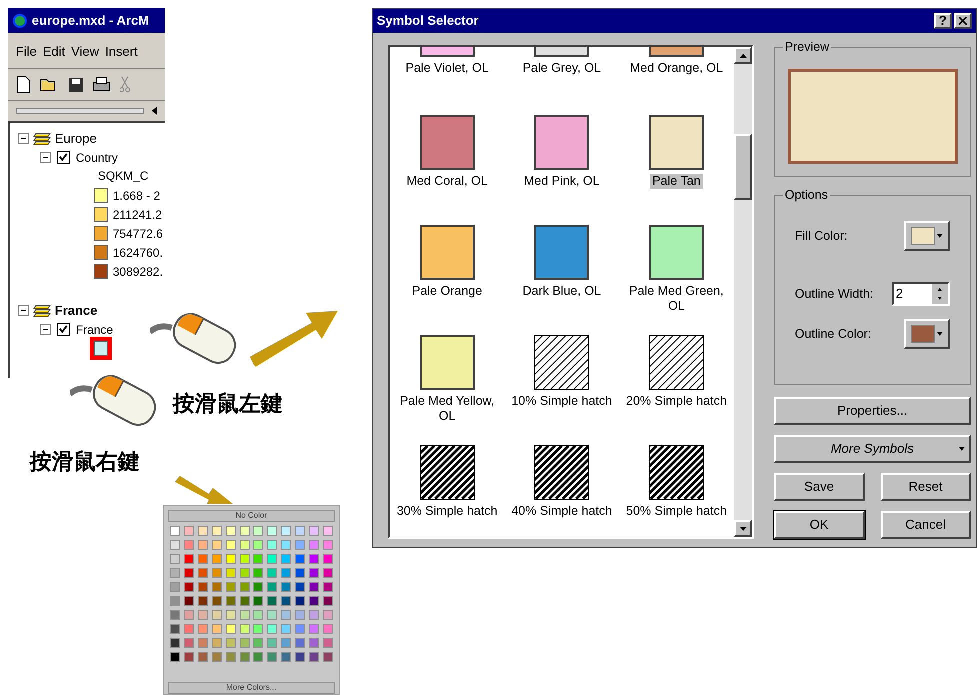  I want to click on fill-color-picker, so click(927, 236).